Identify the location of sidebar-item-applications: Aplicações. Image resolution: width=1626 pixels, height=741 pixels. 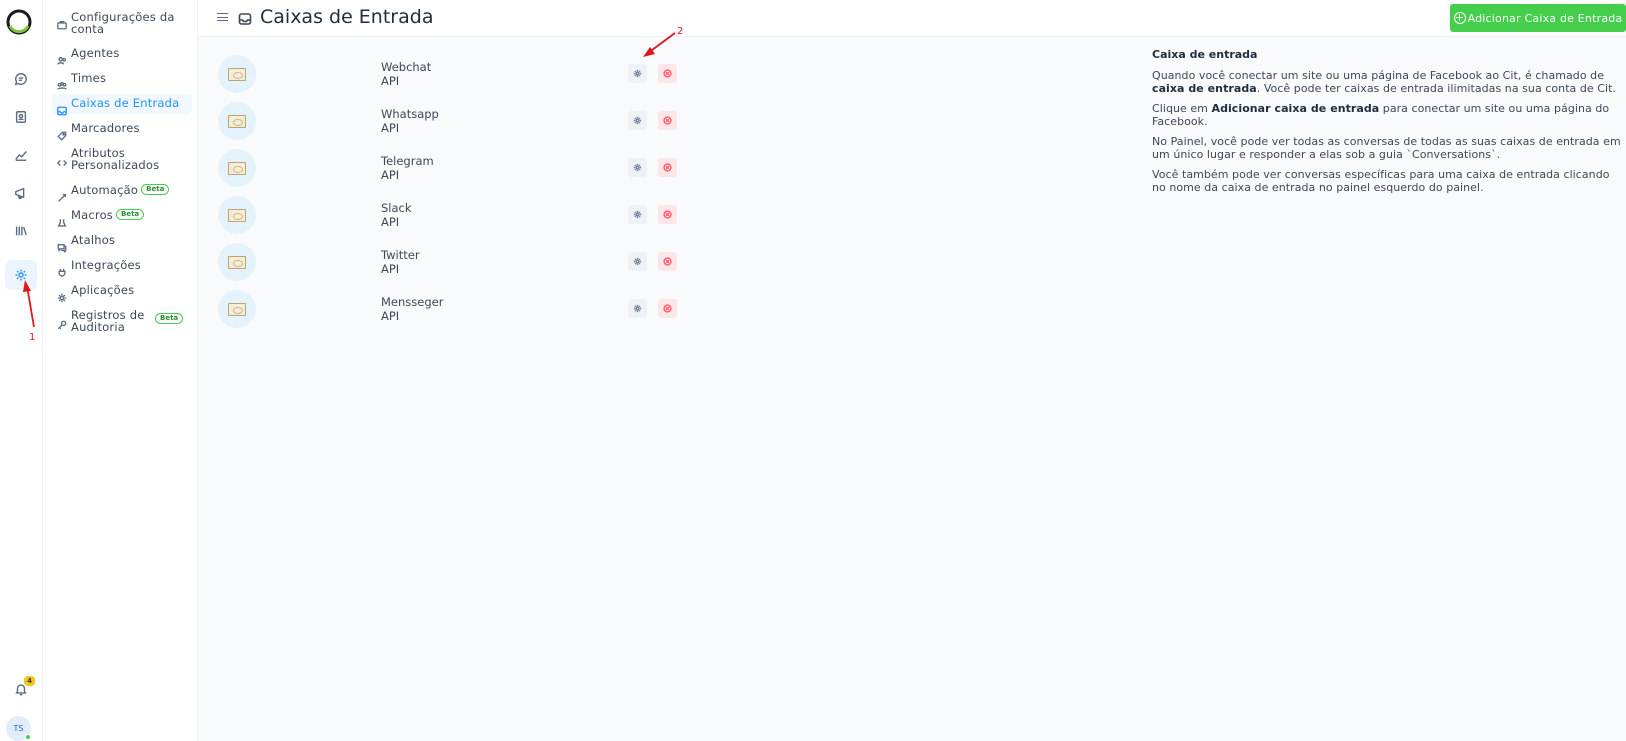
(122, 293).